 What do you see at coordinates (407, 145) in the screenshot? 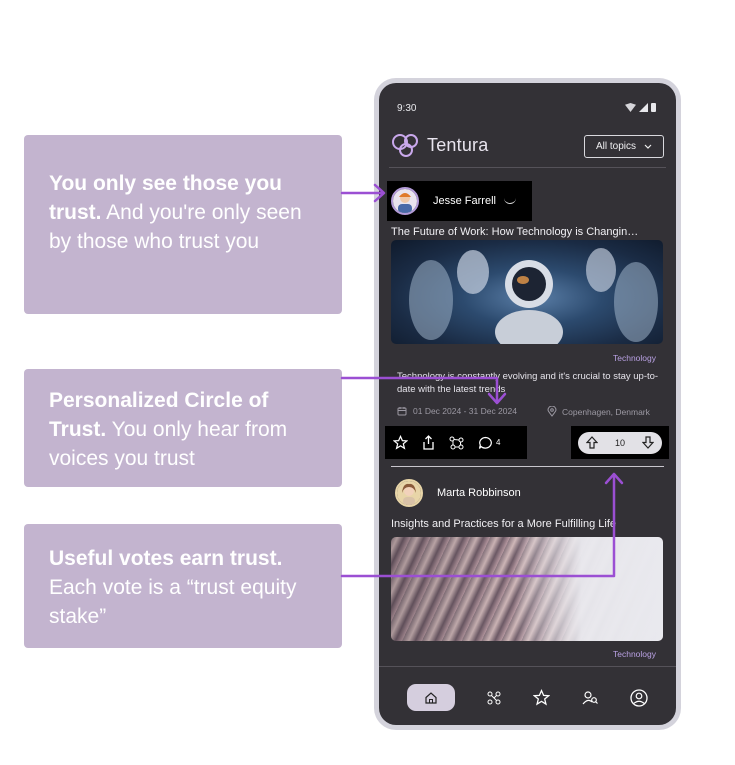
I see `logo-icon` at bounding box center [407, 145].